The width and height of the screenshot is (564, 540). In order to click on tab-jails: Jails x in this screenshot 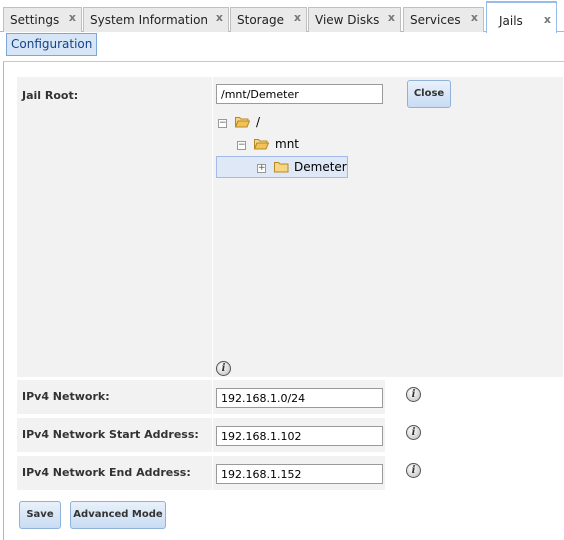, I will do `click(521, 17)`.